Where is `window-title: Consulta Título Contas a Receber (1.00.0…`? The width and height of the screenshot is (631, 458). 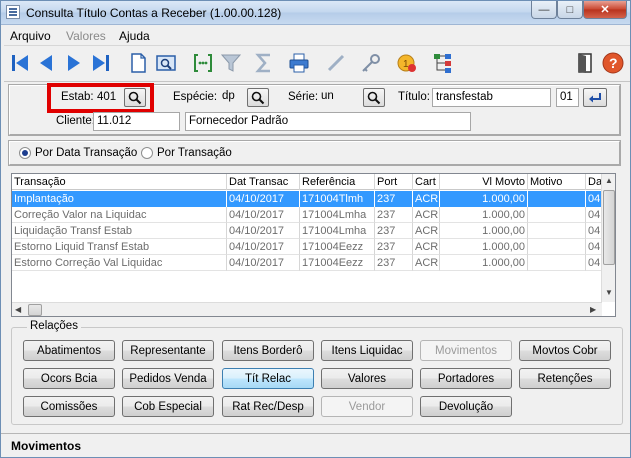
window-title: Consulta Título Contas a Receber (1.00.0… is located at coordinates (154, 13).